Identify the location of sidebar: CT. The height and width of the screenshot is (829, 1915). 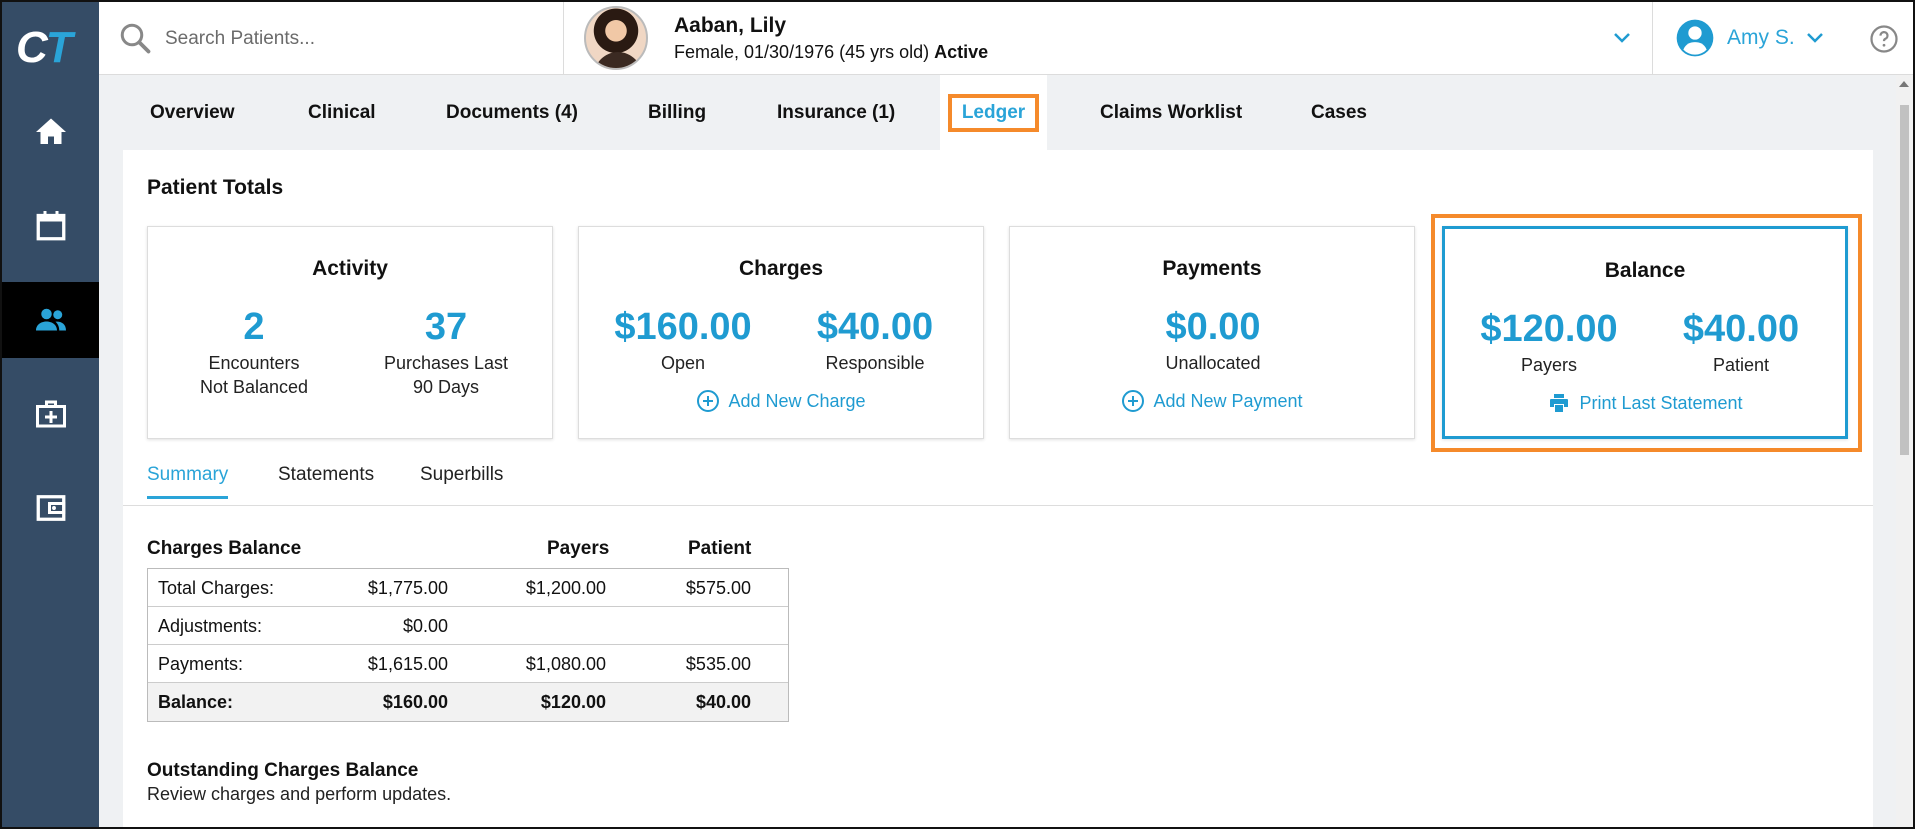
(50, 414).